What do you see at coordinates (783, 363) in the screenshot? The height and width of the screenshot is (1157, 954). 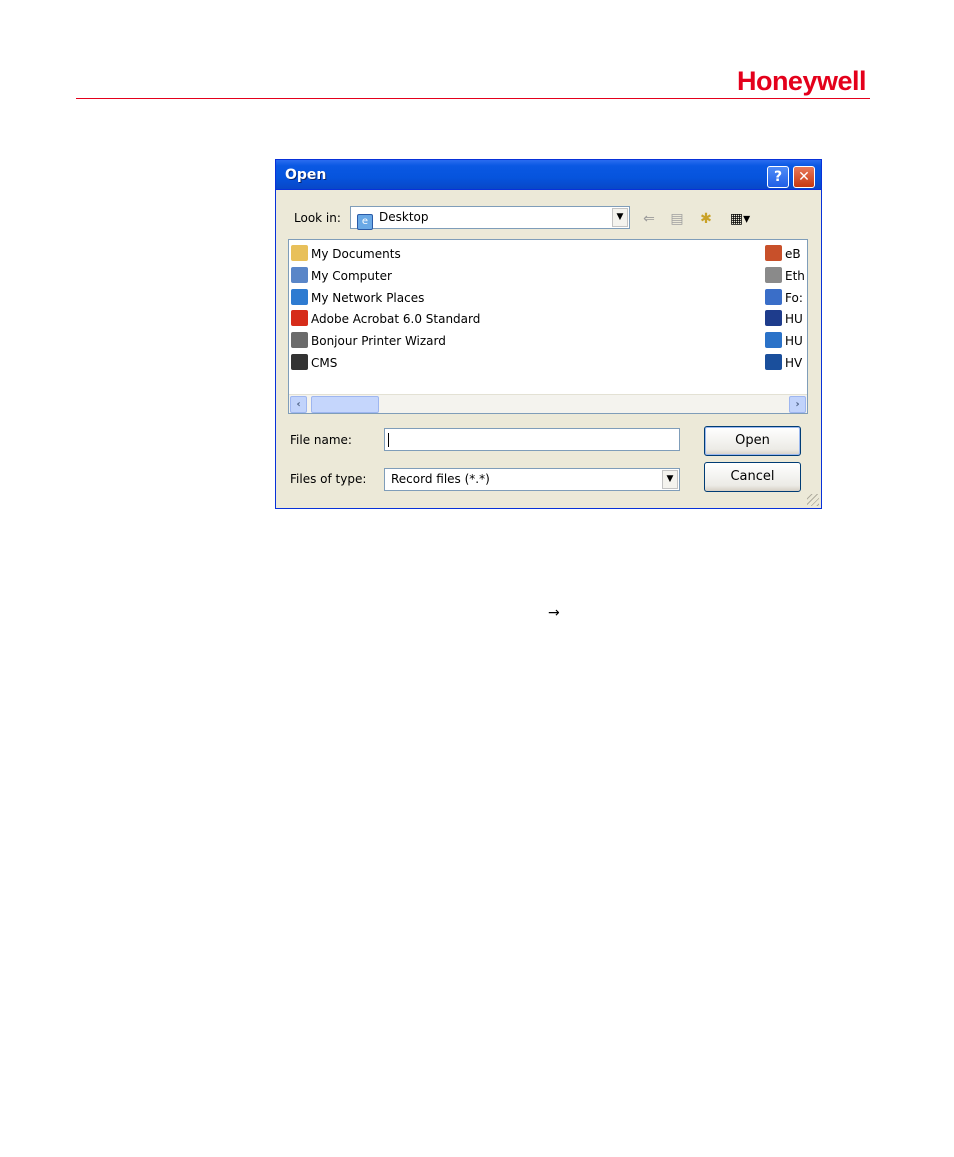 I see `list-item: HV` at bounding box center [783, 363].